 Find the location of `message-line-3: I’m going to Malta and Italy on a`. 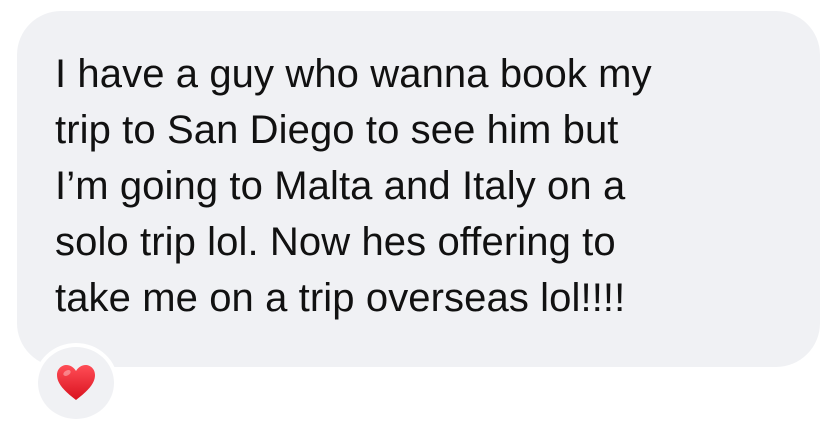

message-line-3: I’m going to Malta and Italy on a is located at coordinates (340, 186).